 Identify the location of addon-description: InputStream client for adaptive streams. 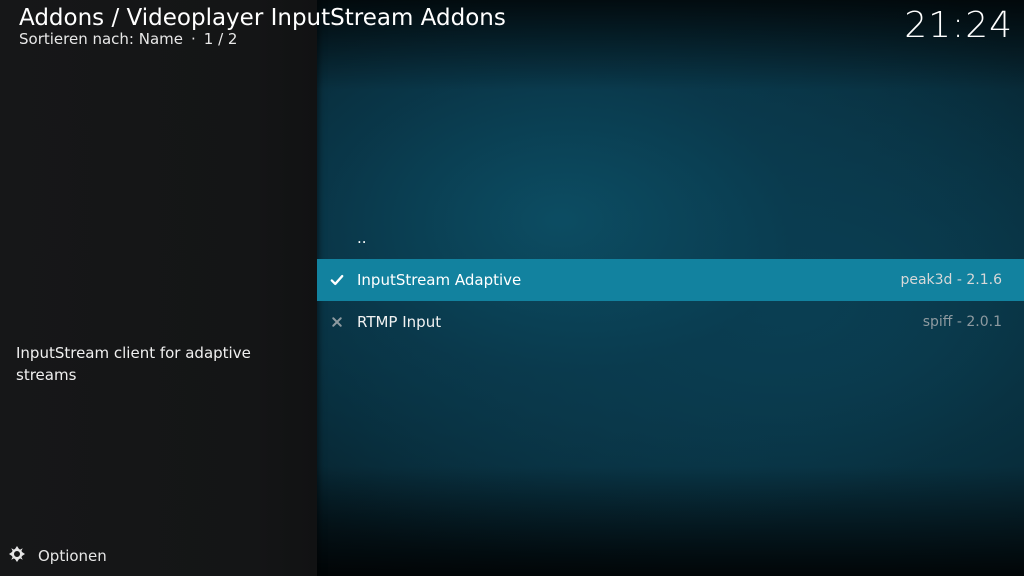
(133, 364).